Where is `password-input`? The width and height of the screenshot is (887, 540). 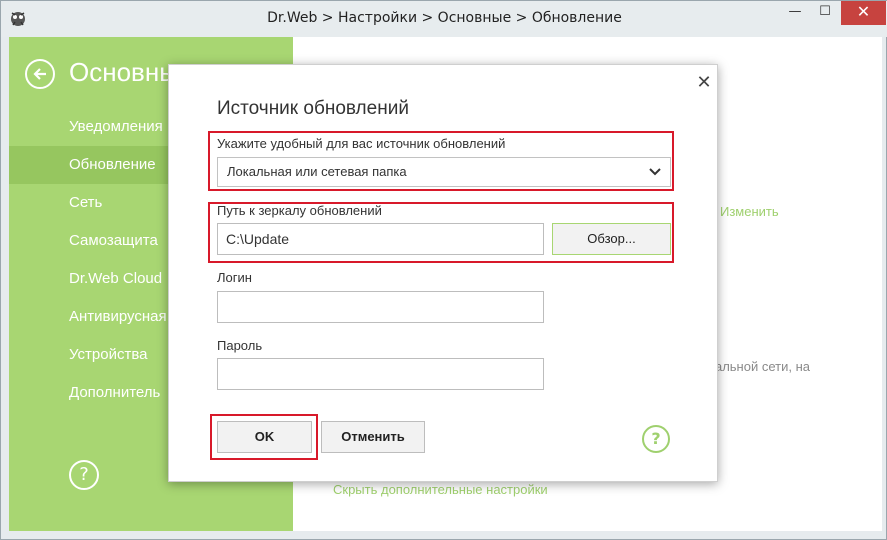 password-input is located at coordinates (380, 374).